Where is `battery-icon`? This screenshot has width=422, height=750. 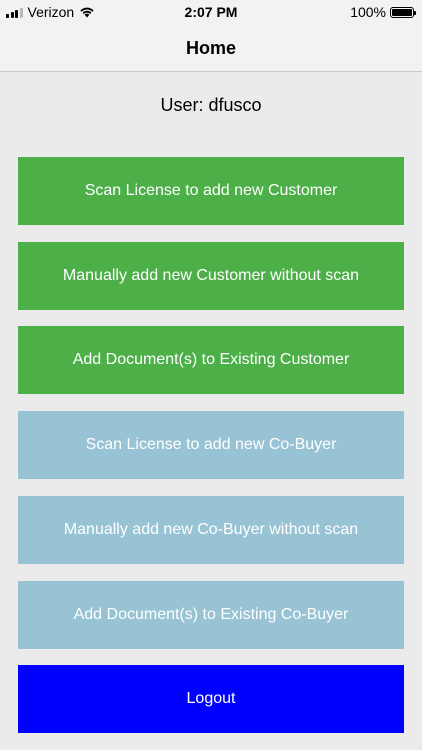
battery-icon is located at coordinates (403, 12).